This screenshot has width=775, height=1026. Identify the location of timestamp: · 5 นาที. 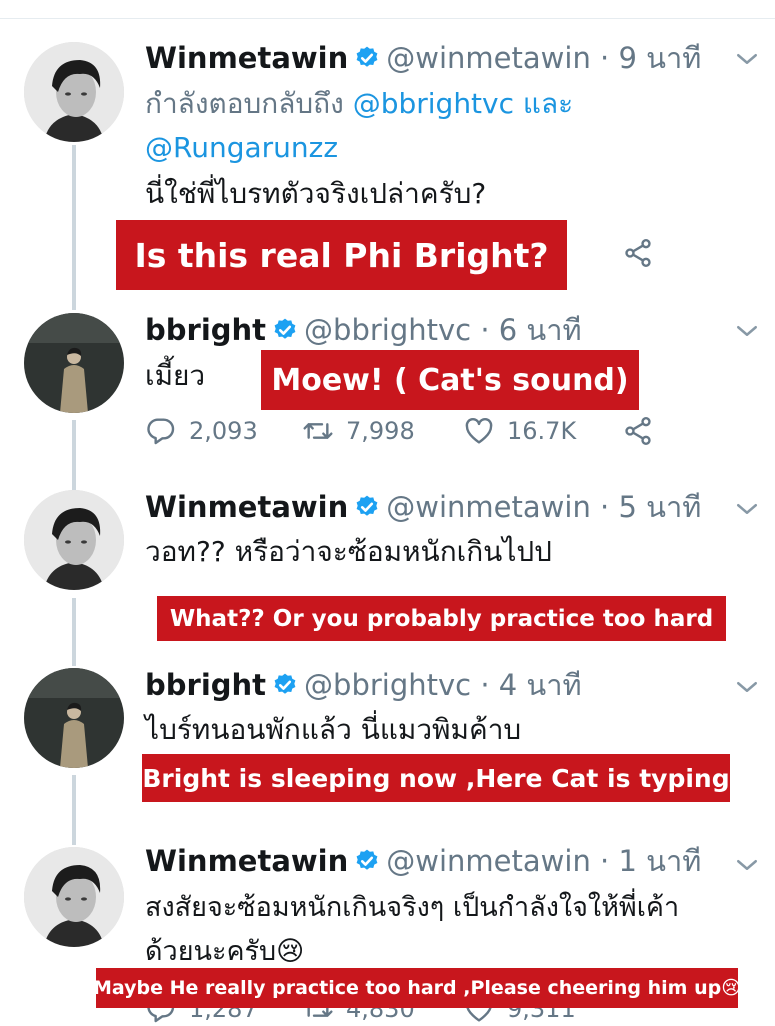
(650, 507).